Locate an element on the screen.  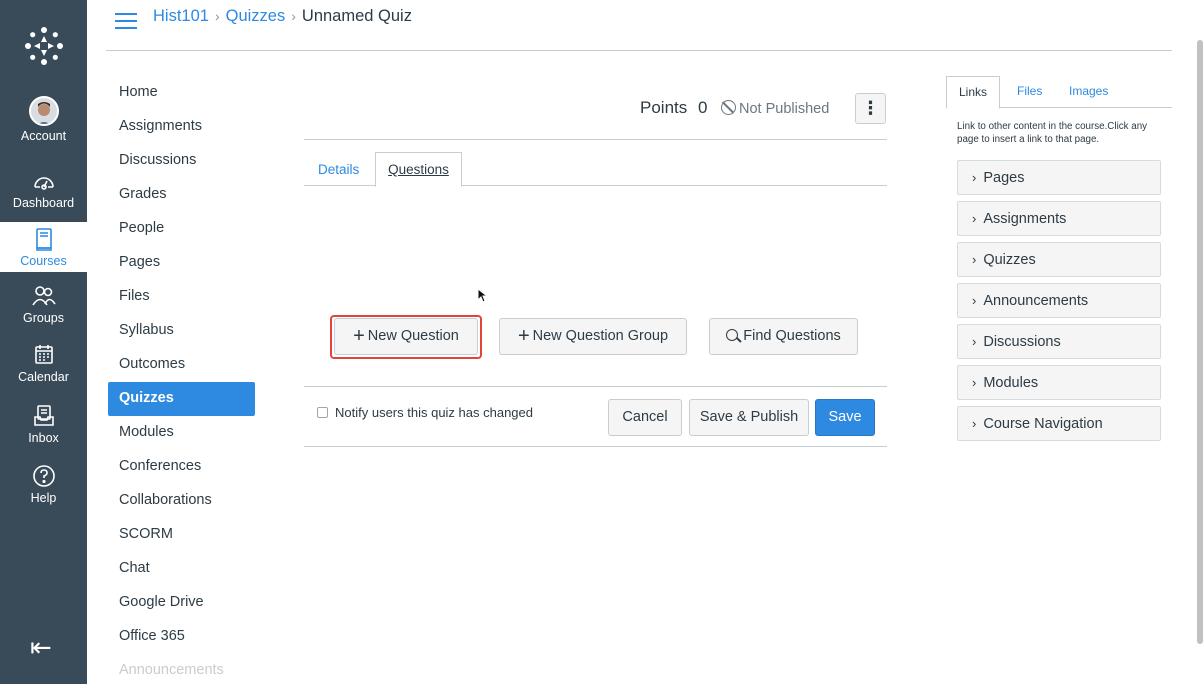
points-label: Points is located at coordinates (664, 107).